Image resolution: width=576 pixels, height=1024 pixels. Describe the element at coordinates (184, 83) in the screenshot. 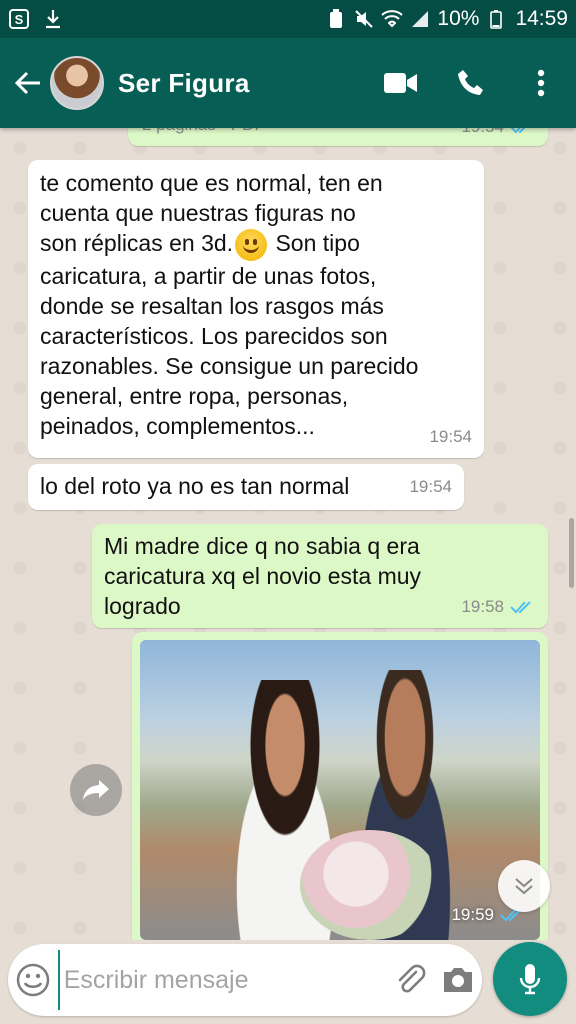

I see `contact-name: Ser Figura` at that location.